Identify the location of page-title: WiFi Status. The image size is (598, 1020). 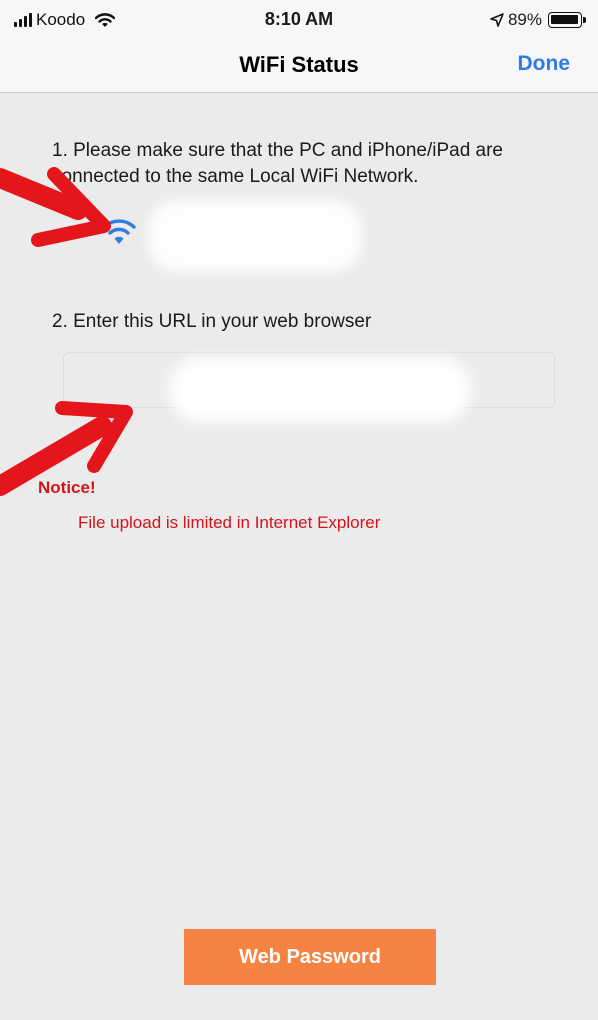
(299, 64).